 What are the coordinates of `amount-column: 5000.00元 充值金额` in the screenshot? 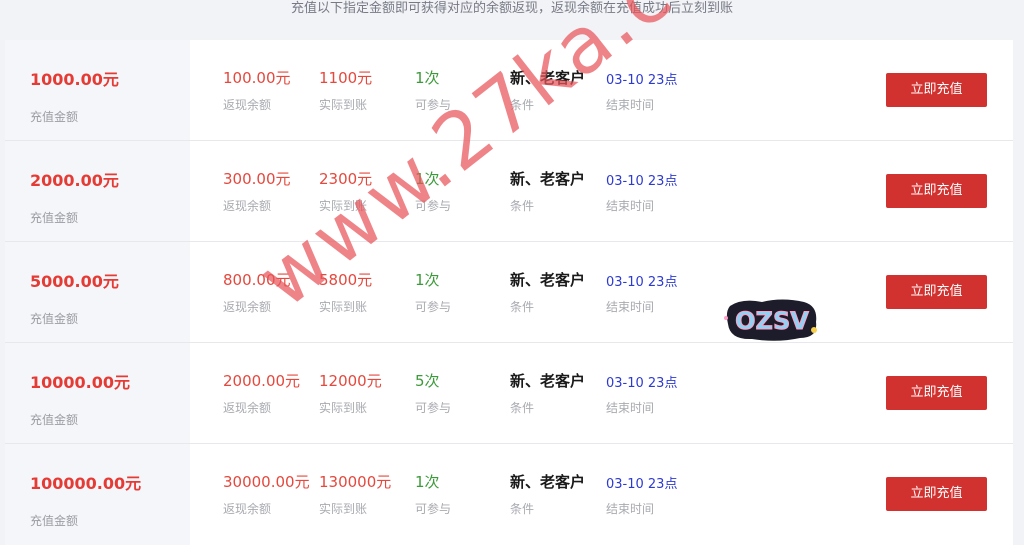 It's located at (97, 292).